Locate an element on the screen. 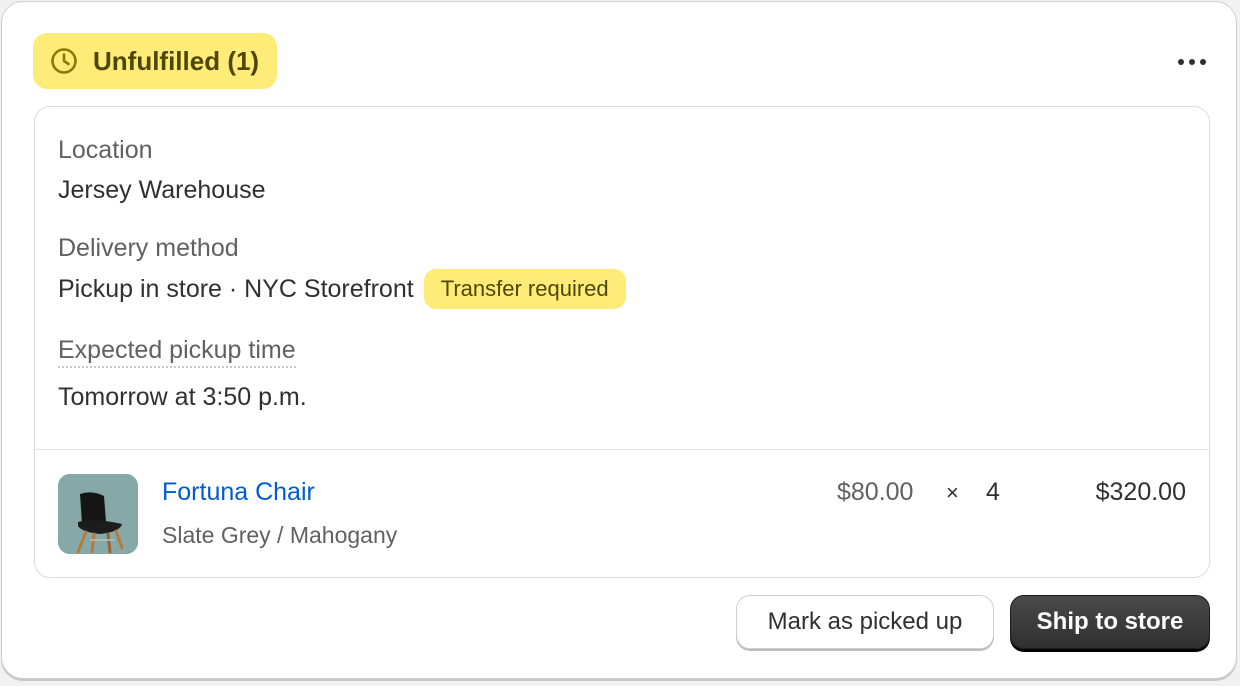  transfer-required-badge: Transfer required is located at coordinates (524, 289).